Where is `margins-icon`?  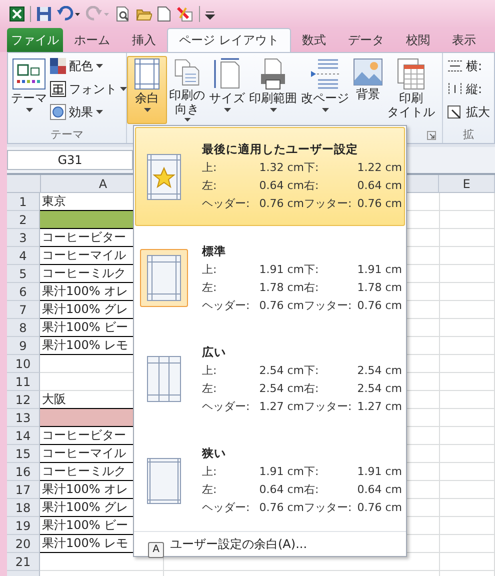 margins-icon is located at coordinates (147, 74).